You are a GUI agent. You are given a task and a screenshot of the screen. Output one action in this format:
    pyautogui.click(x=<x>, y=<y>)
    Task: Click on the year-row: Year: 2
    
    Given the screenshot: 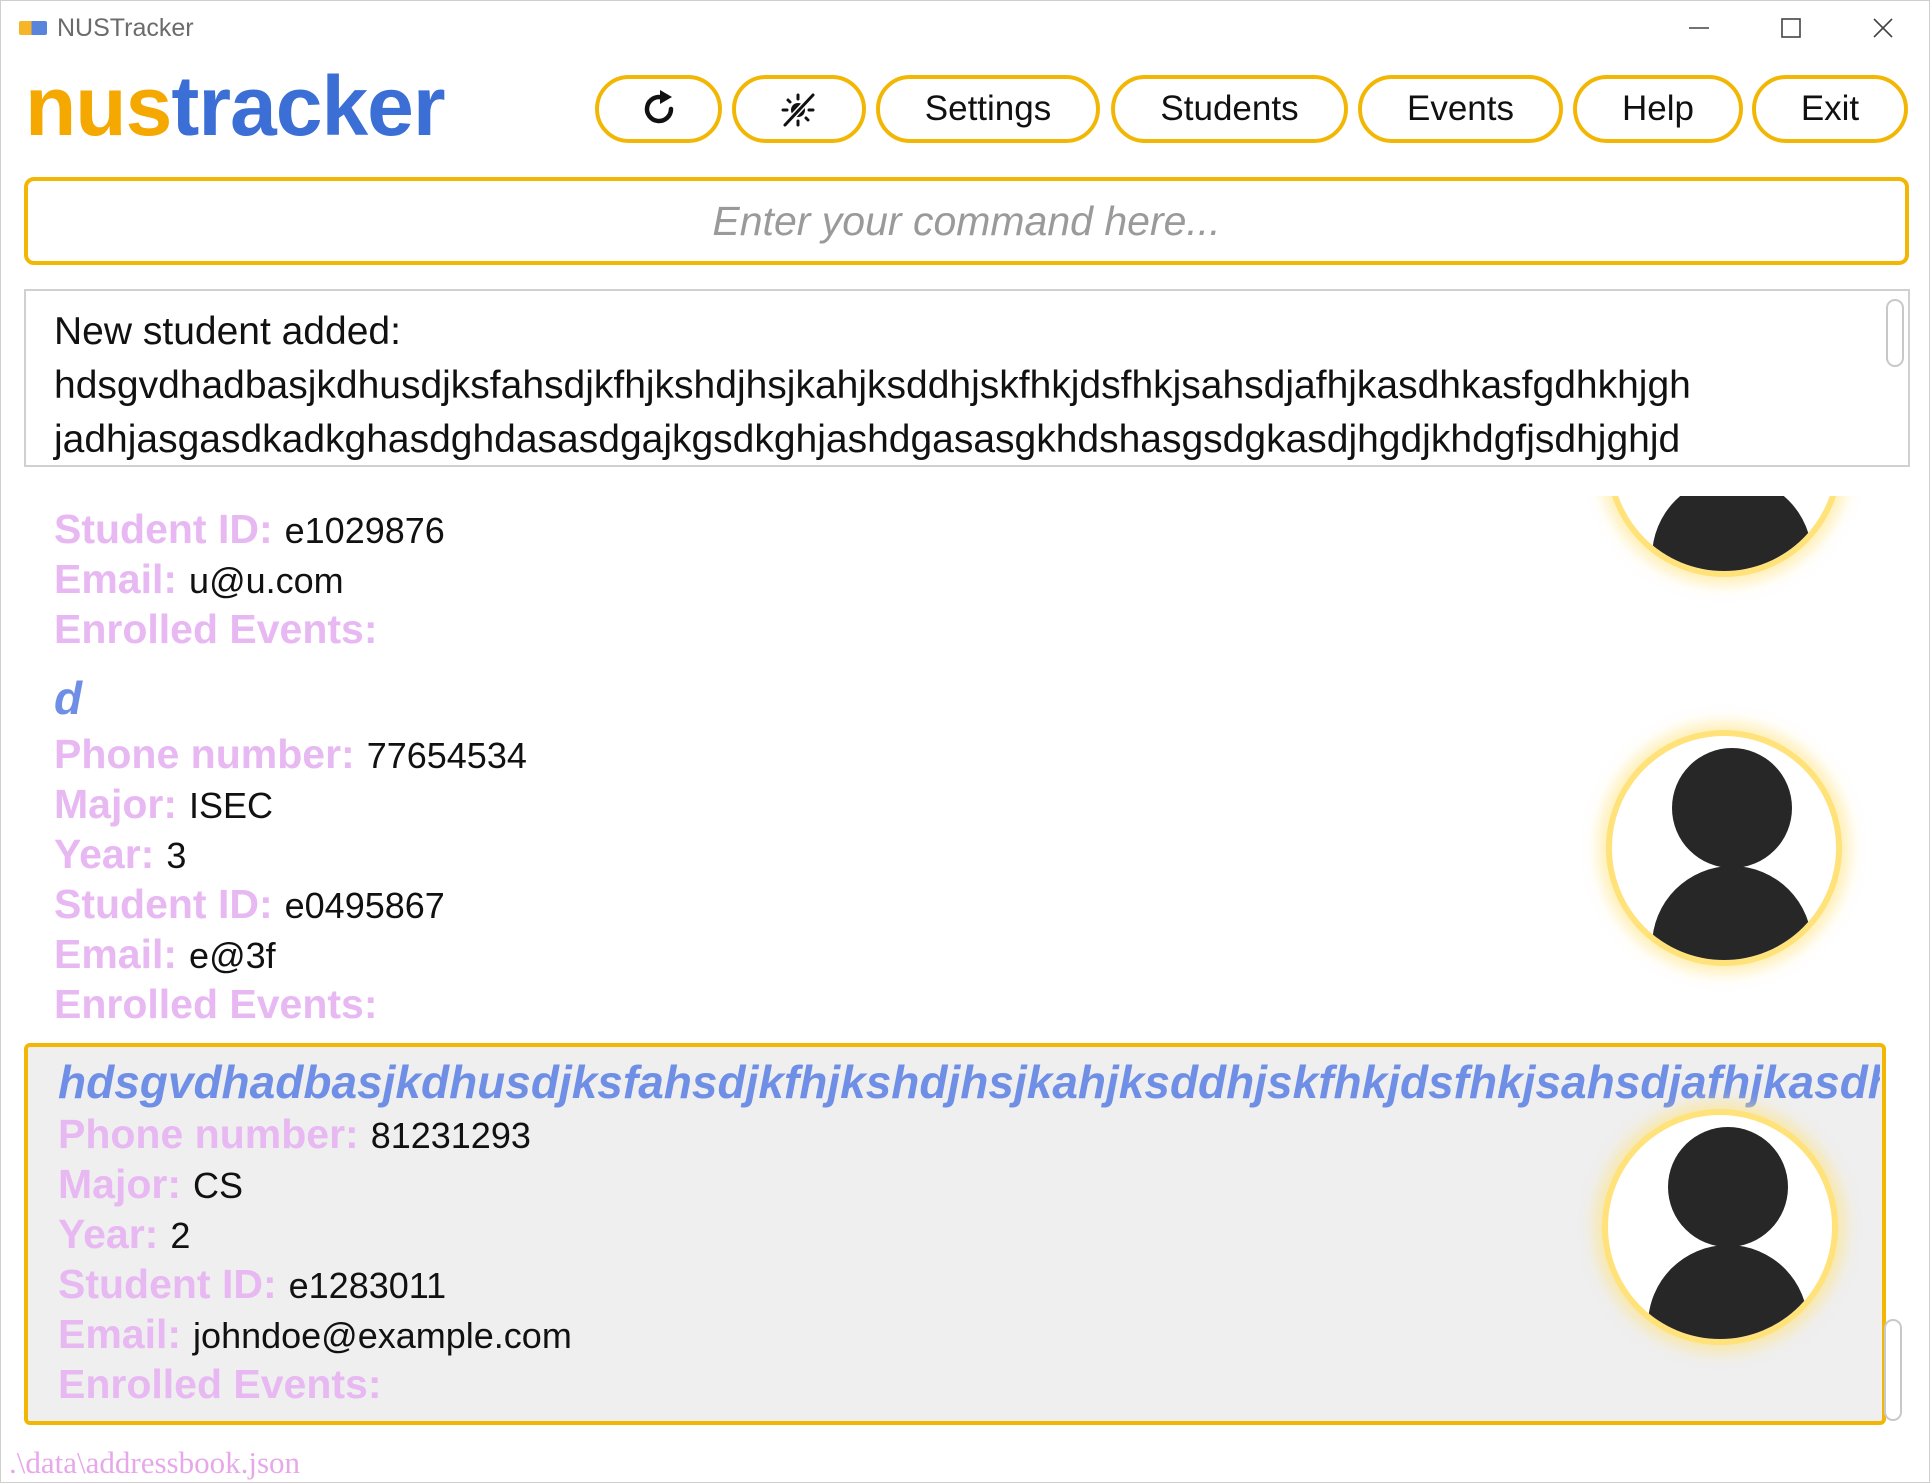 What is the action you would take?
    pyautogui.click(x=124, y=1234)
    